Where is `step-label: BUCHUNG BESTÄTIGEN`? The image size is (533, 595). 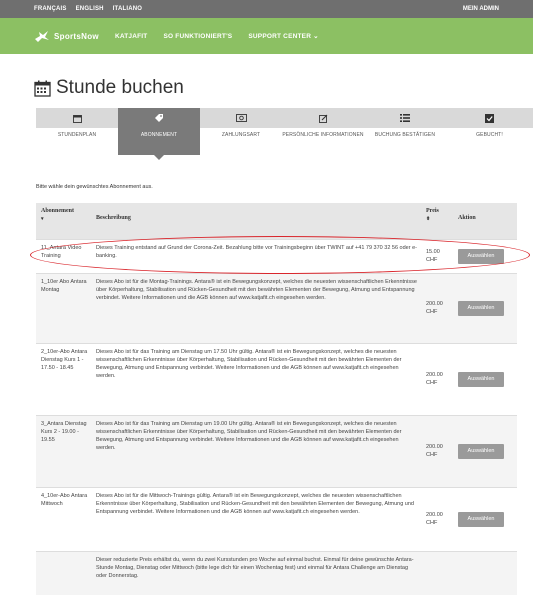
step-label: BUCHUNG BESTÄTIGEN is located at coordinates (405, 135).